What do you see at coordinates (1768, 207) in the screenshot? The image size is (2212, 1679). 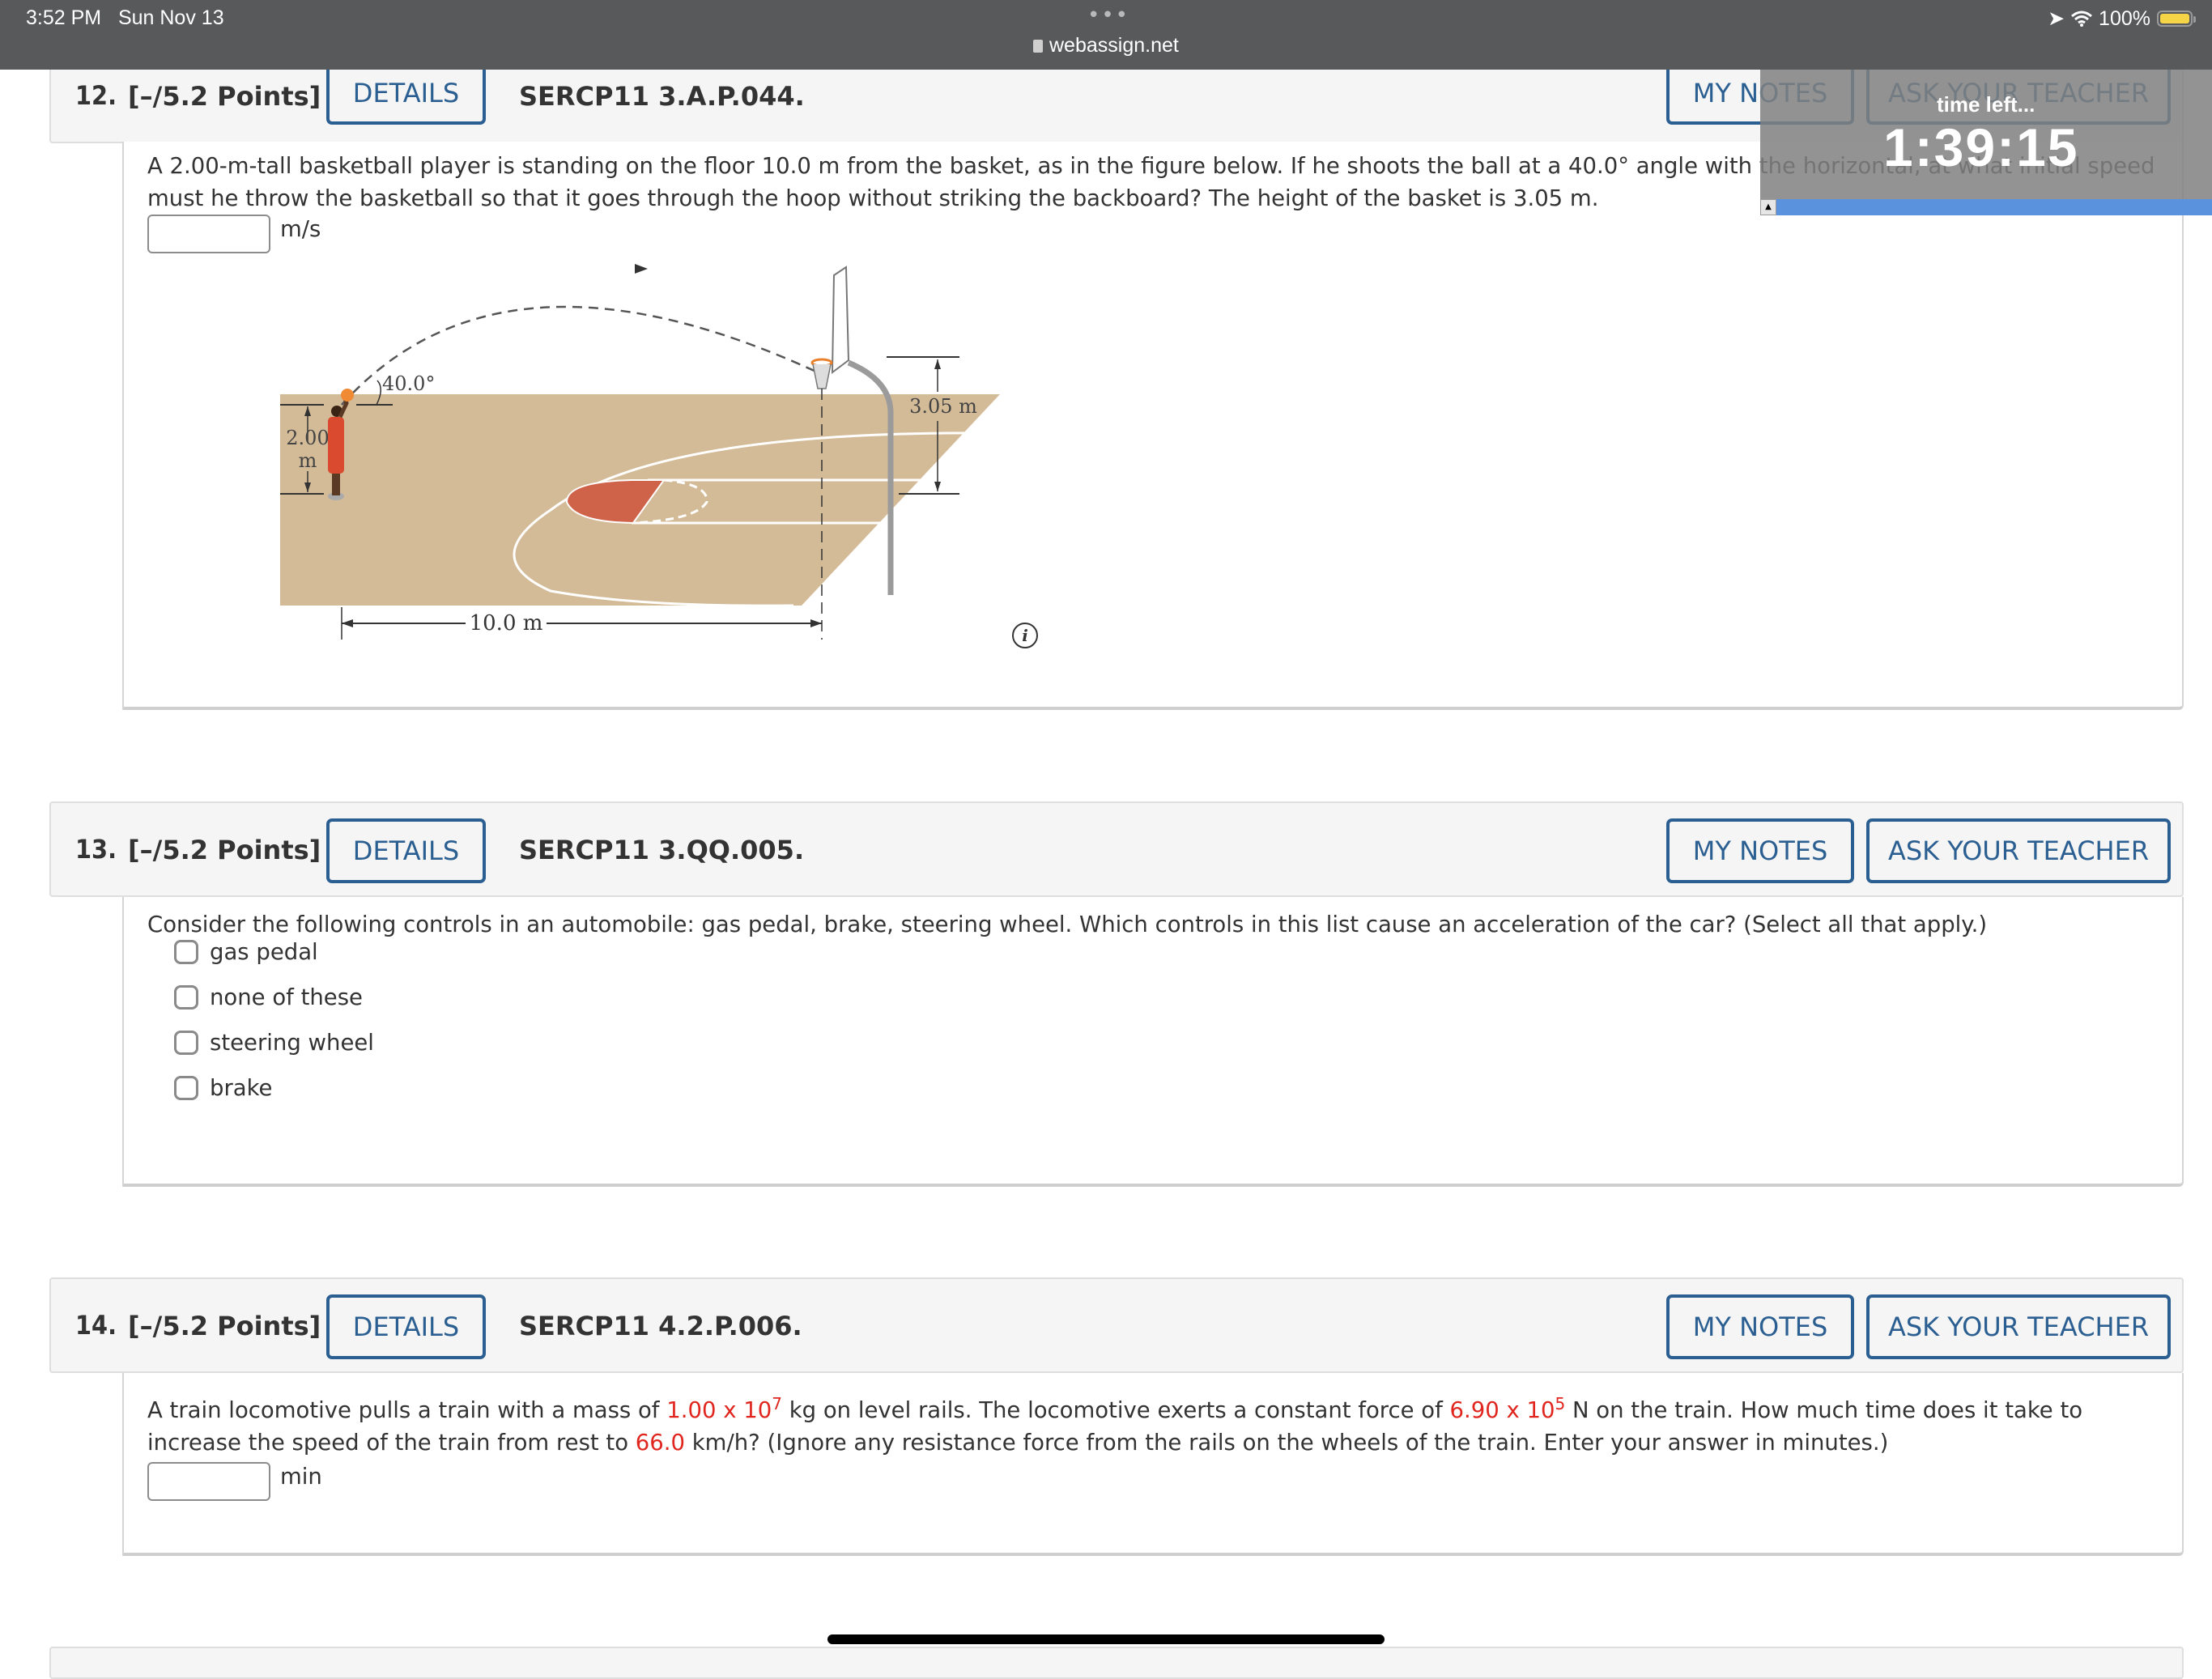 I see `collapse-timer-button: ▲` at bounding box center [1768, 207].